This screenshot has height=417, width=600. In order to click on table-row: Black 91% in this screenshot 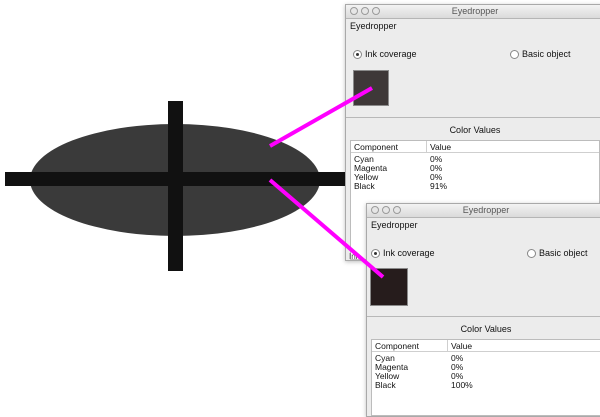, I will do `click(475, 186)`.